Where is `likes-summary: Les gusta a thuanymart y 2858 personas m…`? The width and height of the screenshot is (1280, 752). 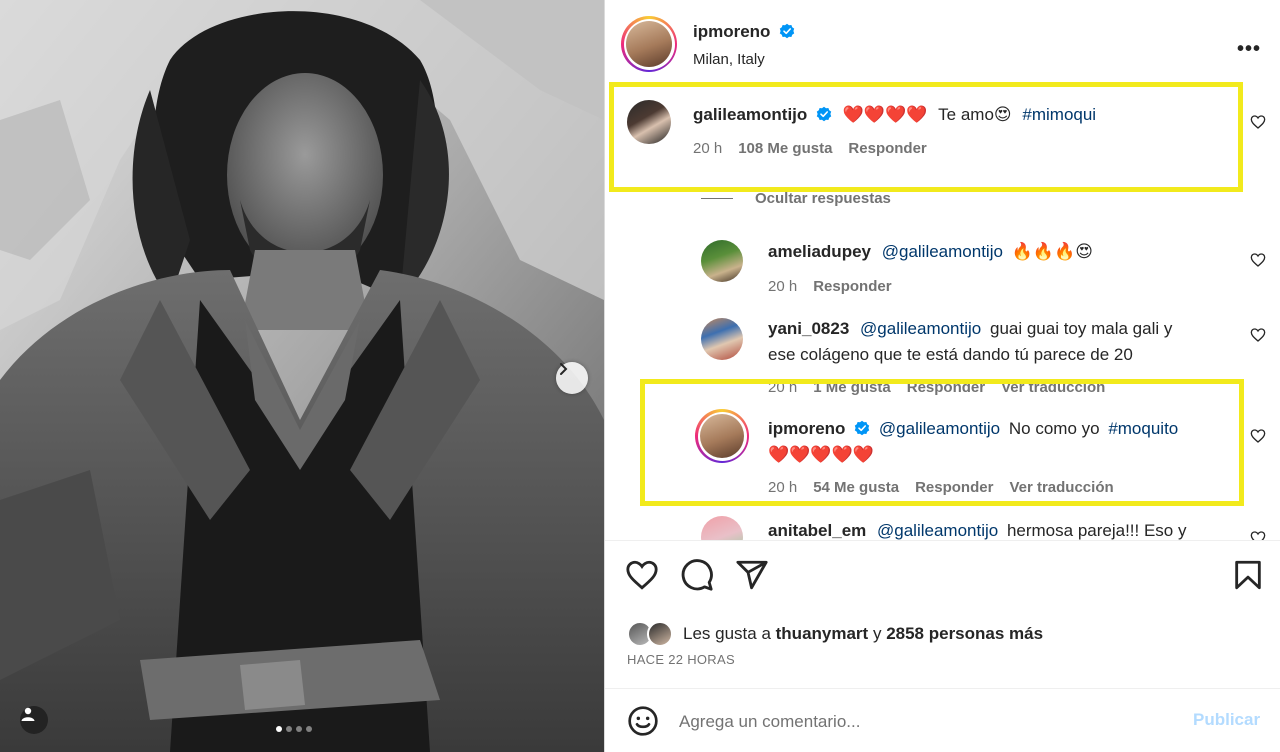
likes-summary: Les gusta a thuanymart y 2858 personas m… is located at coordinates (835, 634).